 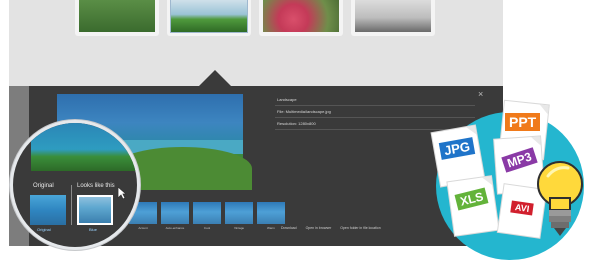 I want to click on zoomed-photo, so click(x=84, y=147).